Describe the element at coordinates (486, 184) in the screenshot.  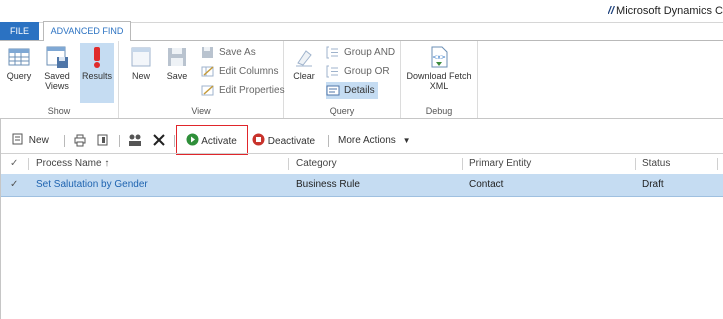
I see `cell-primary-entity: Contact` at that location.